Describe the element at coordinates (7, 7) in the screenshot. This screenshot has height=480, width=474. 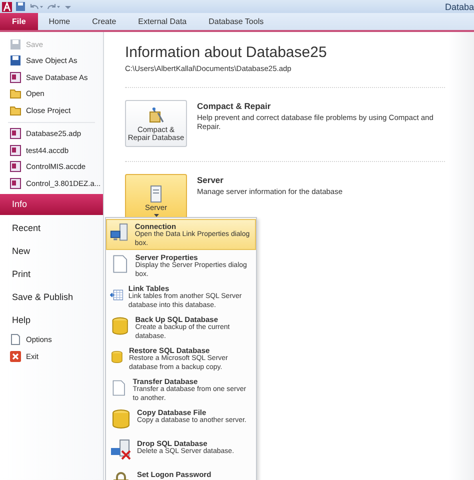
I see `app-logo-icon` at that location.